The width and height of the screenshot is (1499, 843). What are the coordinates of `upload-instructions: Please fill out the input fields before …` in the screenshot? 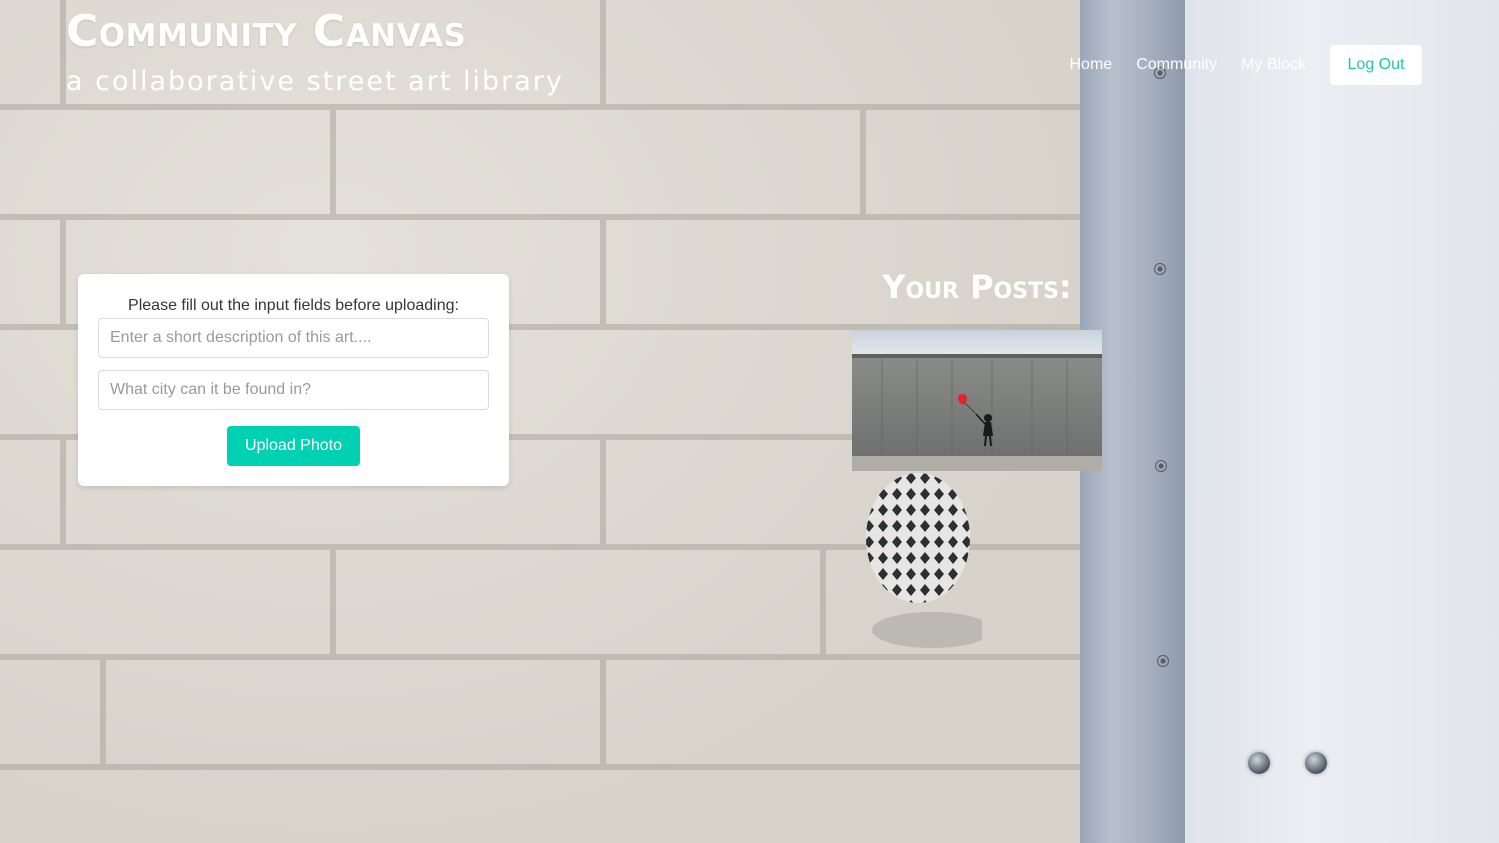 It's located at (293, 305).